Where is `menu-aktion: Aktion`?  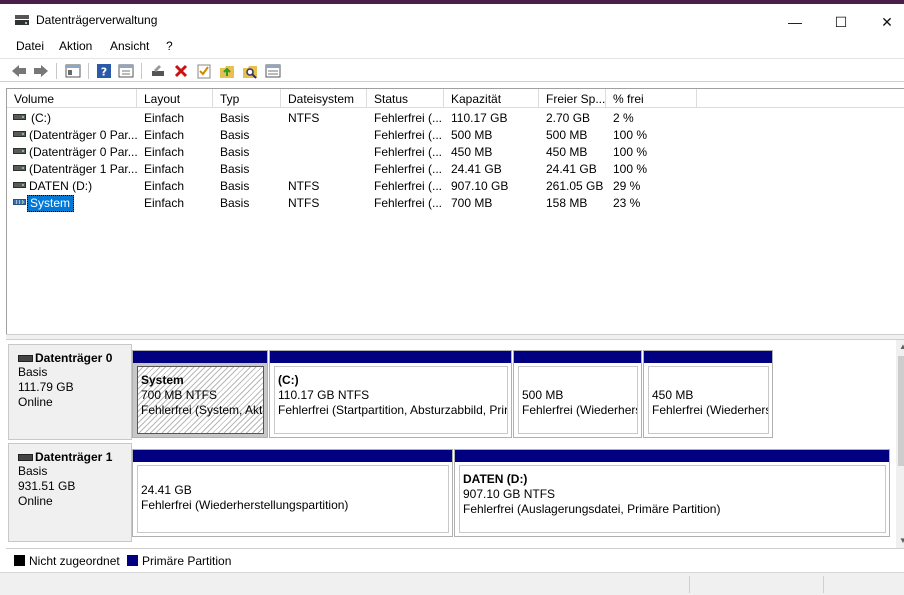
menu-aktion: Aktion is located at coordinates (75, 46).